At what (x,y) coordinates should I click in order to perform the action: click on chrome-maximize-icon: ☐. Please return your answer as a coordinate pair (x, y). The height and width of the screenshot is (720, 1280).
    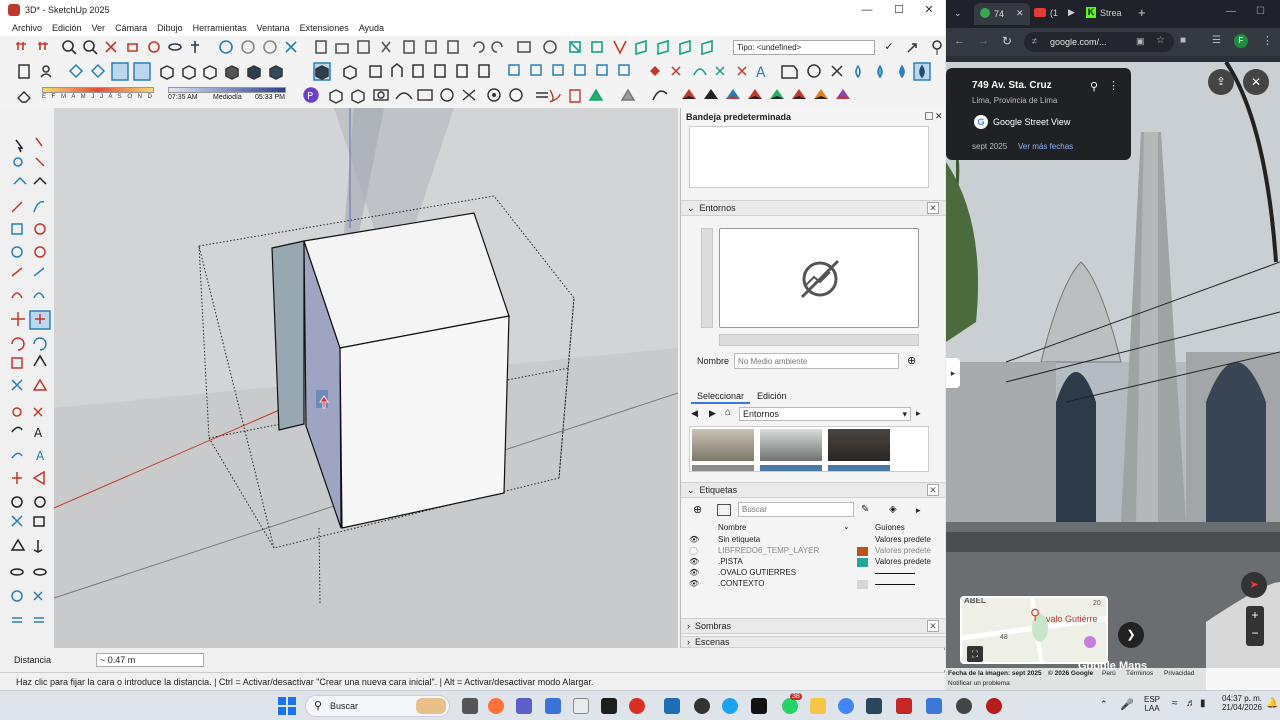
    Looking at the image, I should click on (1260, 11).